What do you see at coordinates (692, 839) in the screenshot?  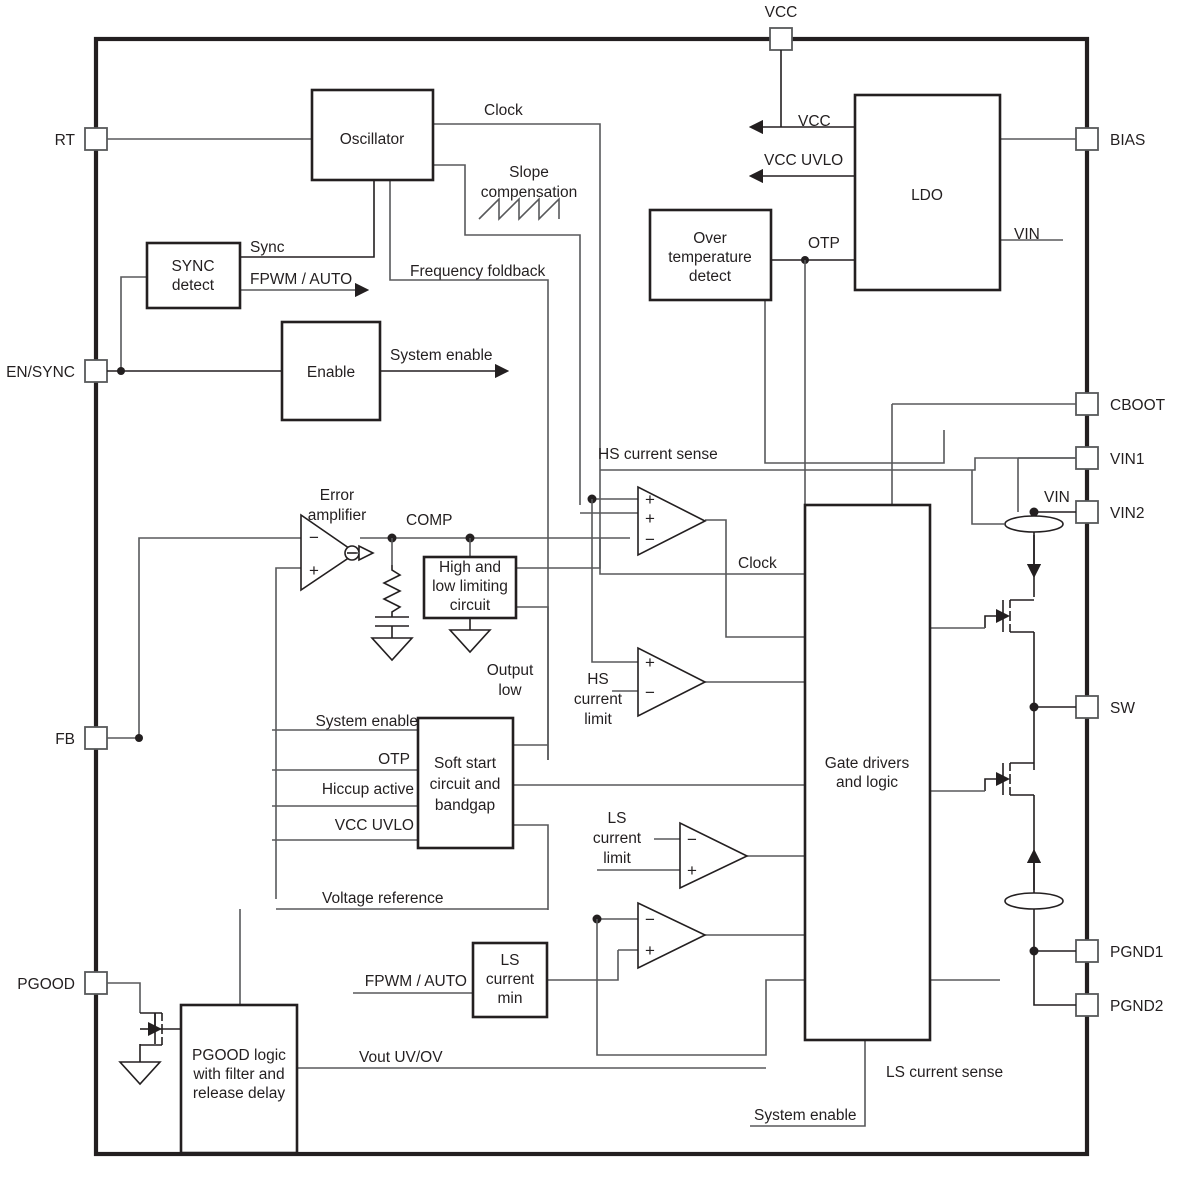 I see `ls-ilim-minus: −` at bounding box center [692, 839].